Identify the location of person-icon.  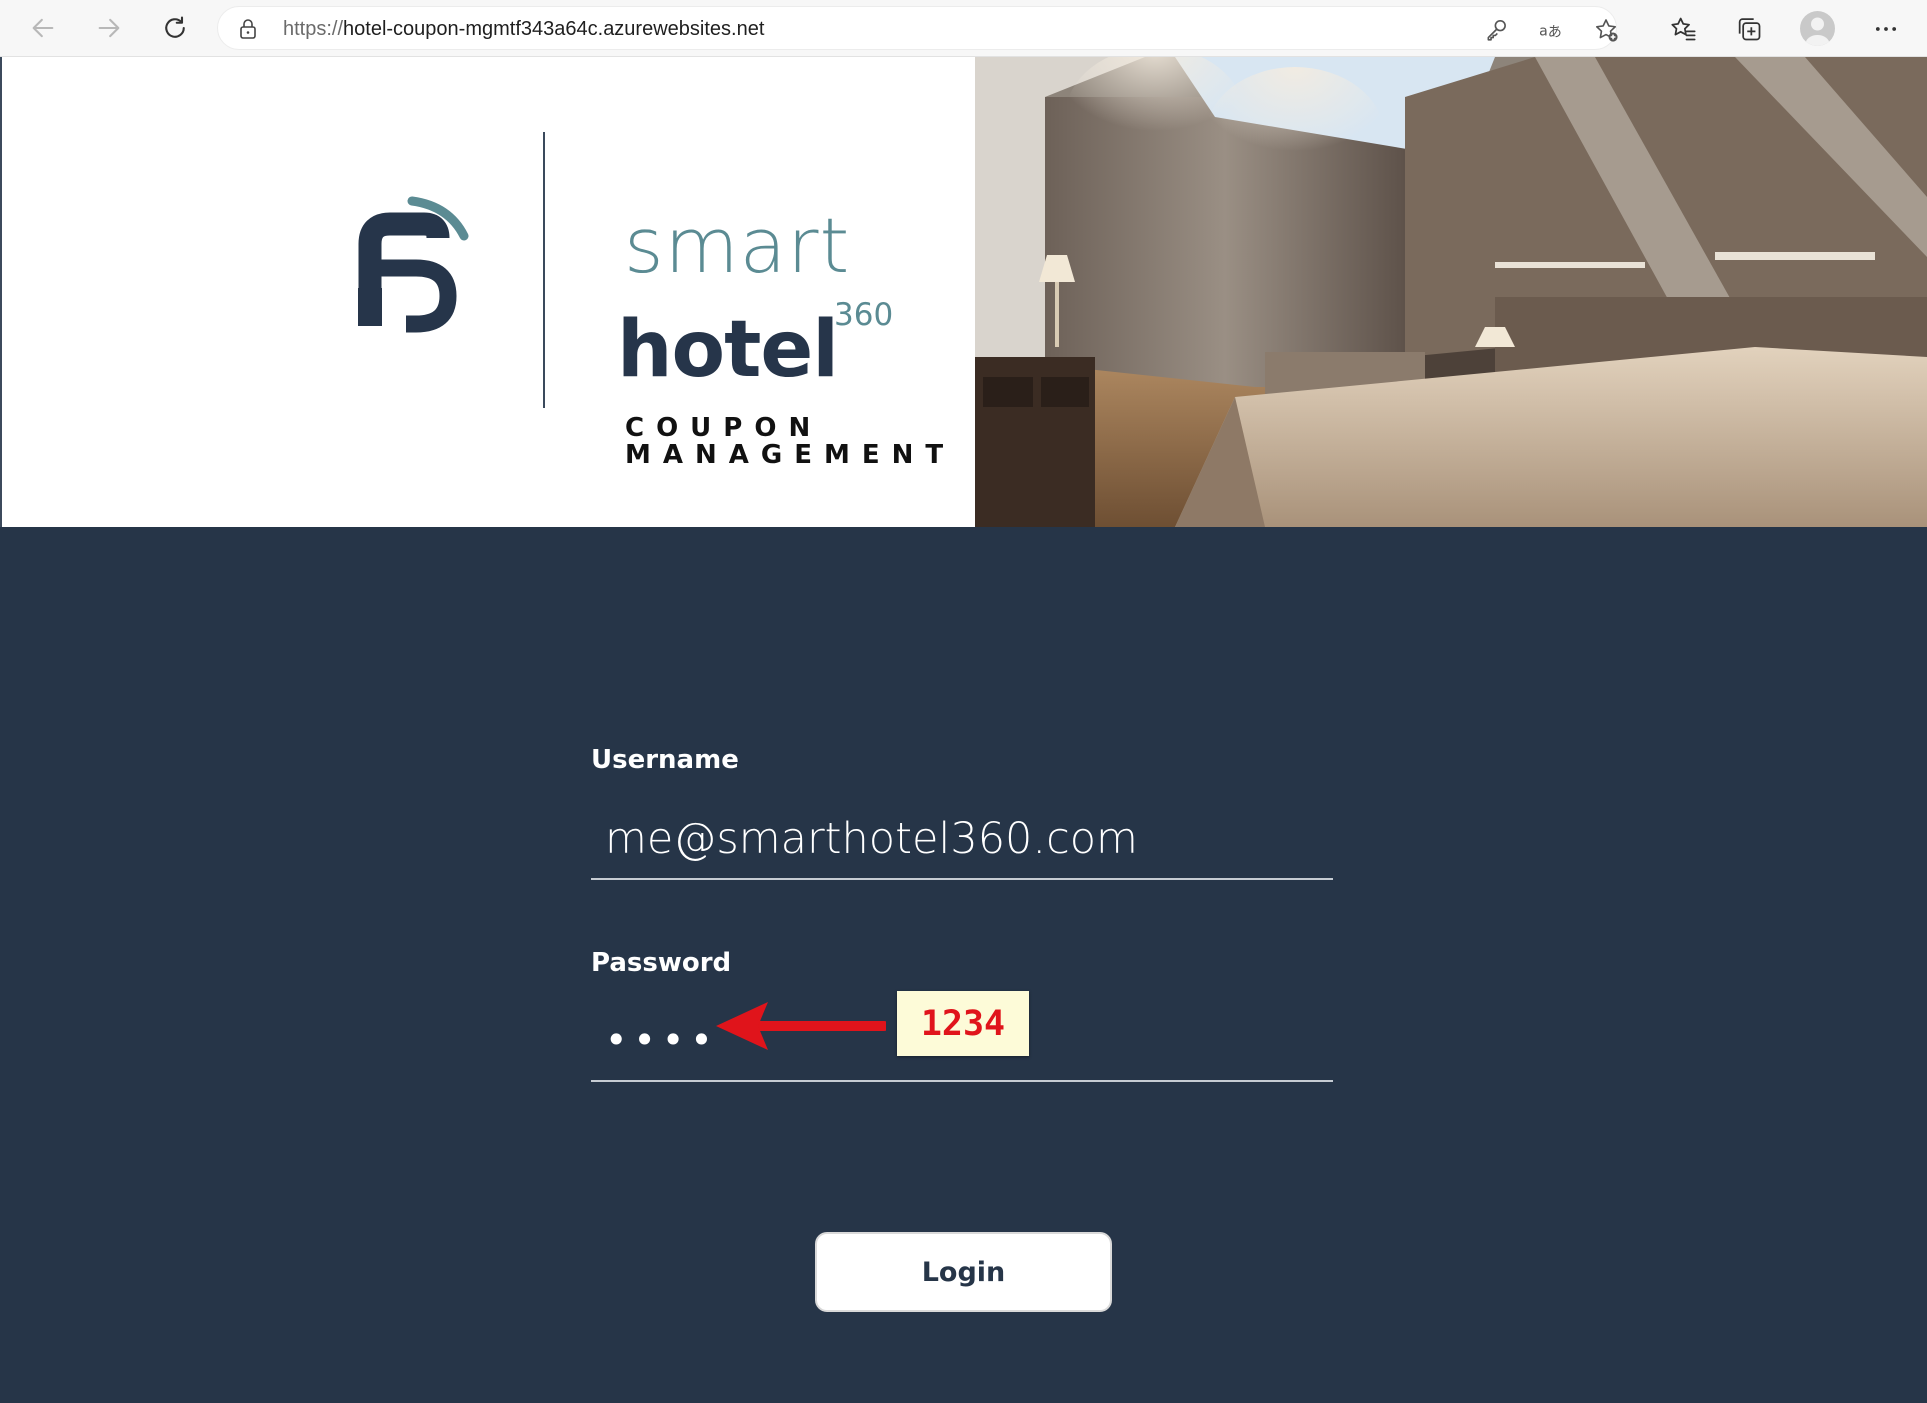
(1817, 31).